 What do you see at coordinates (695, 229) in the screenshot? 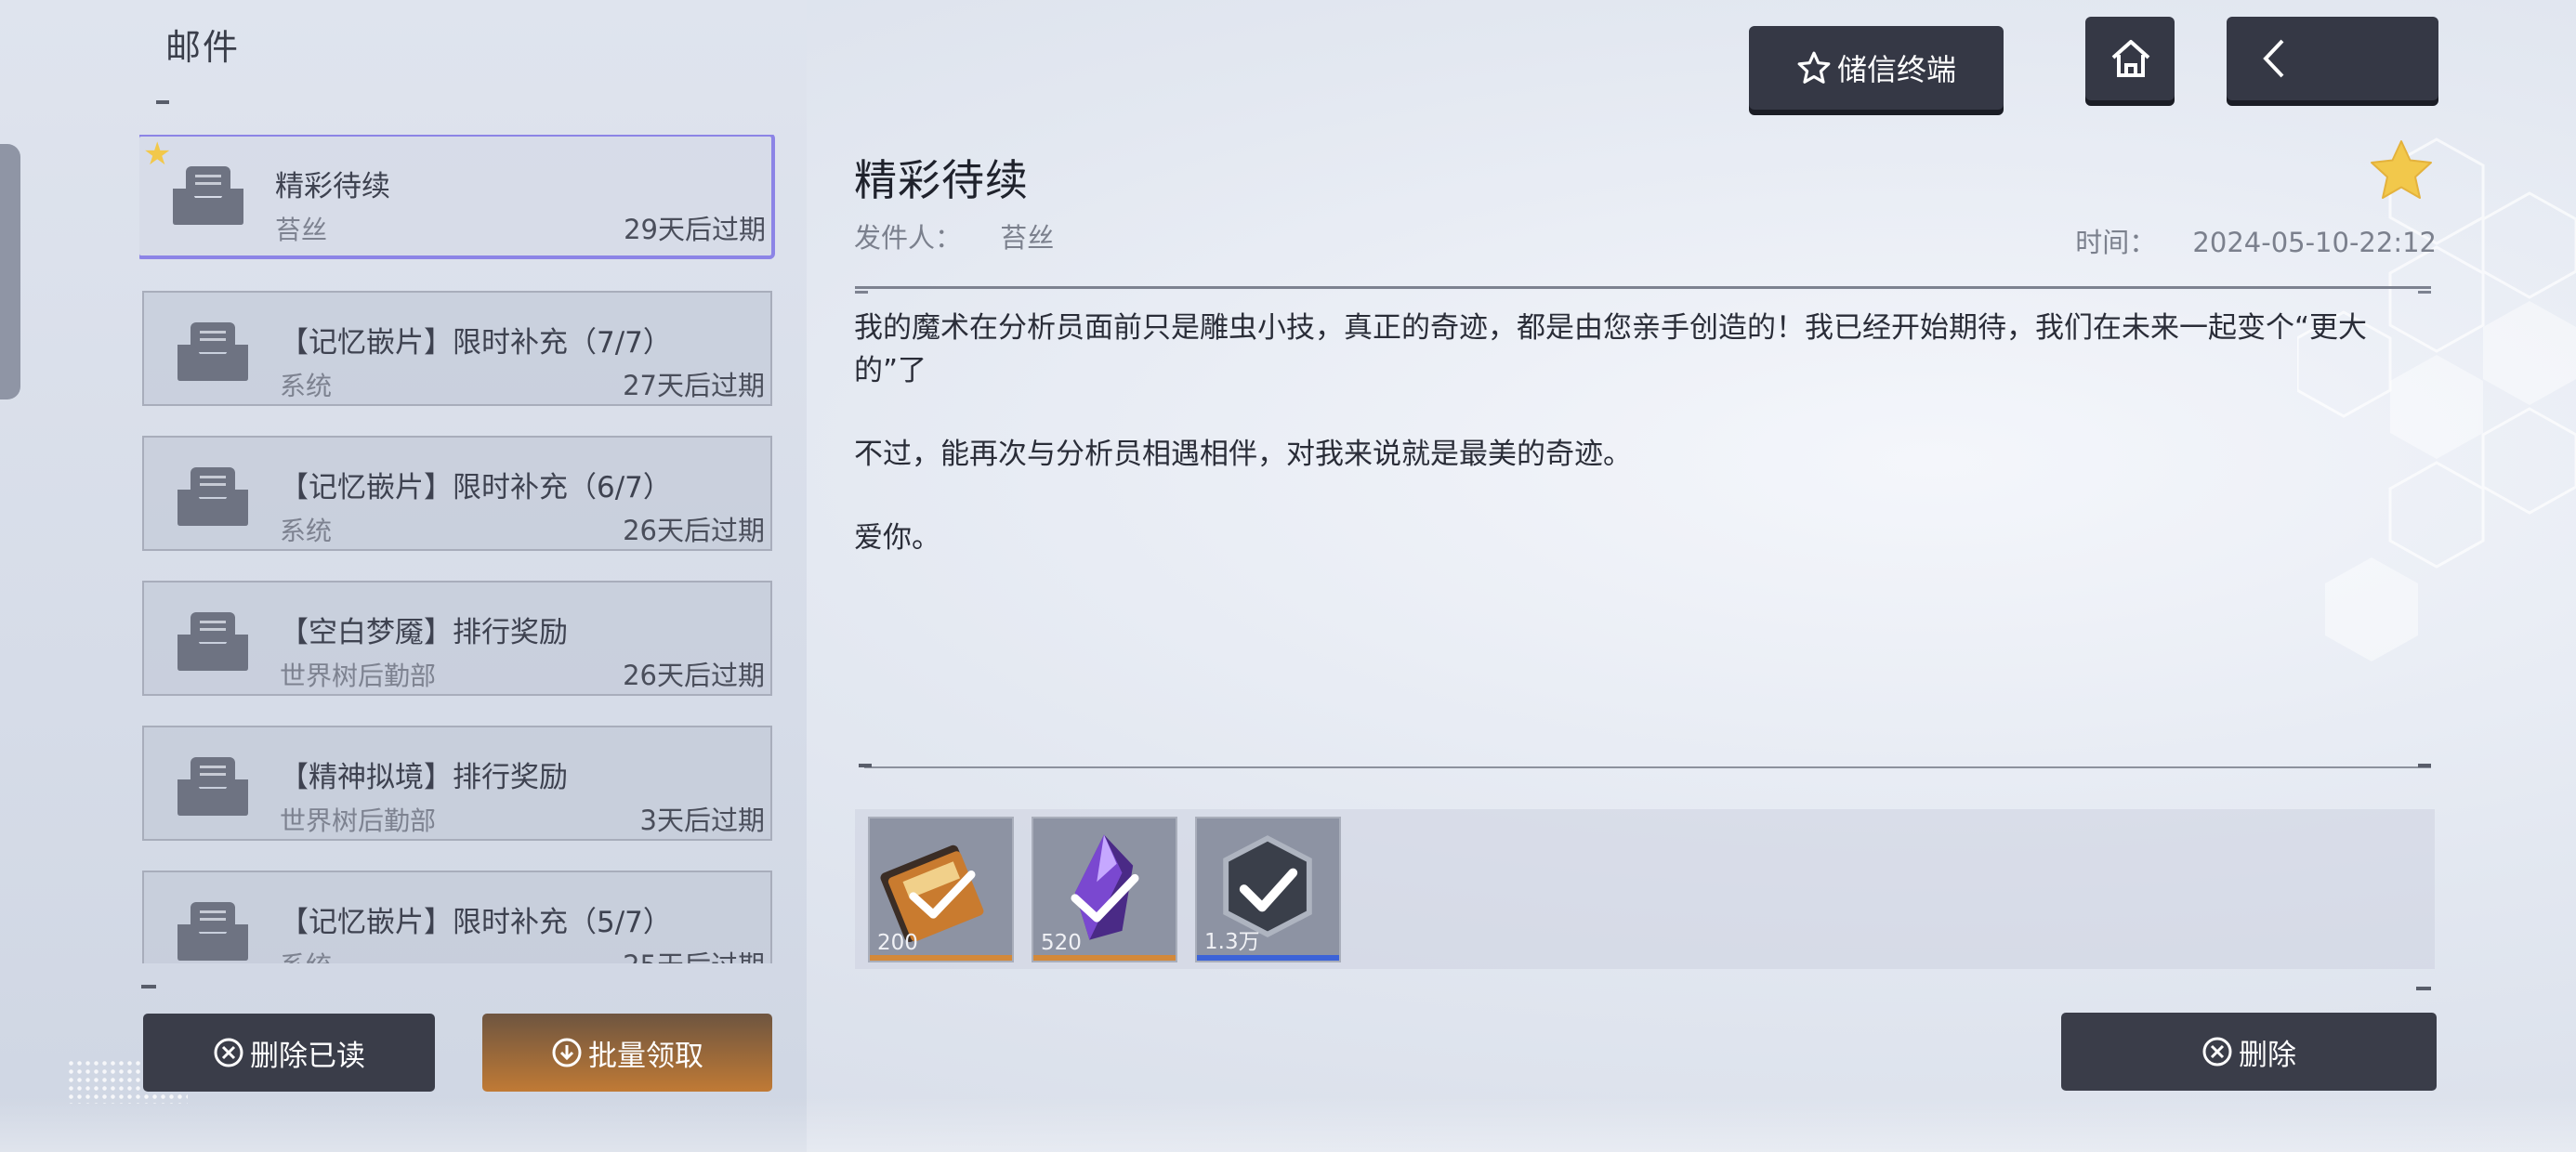
I see `mail-item-expiry: 29天后过期` at bounding box center [695, 229].